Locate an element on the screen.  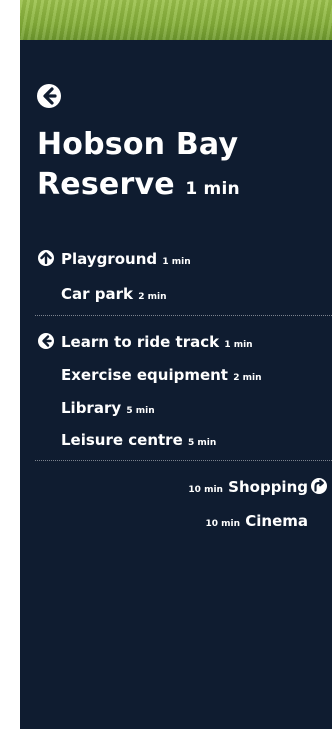
list-item-label: Exercise equipment is located at coordinates (144, 375).